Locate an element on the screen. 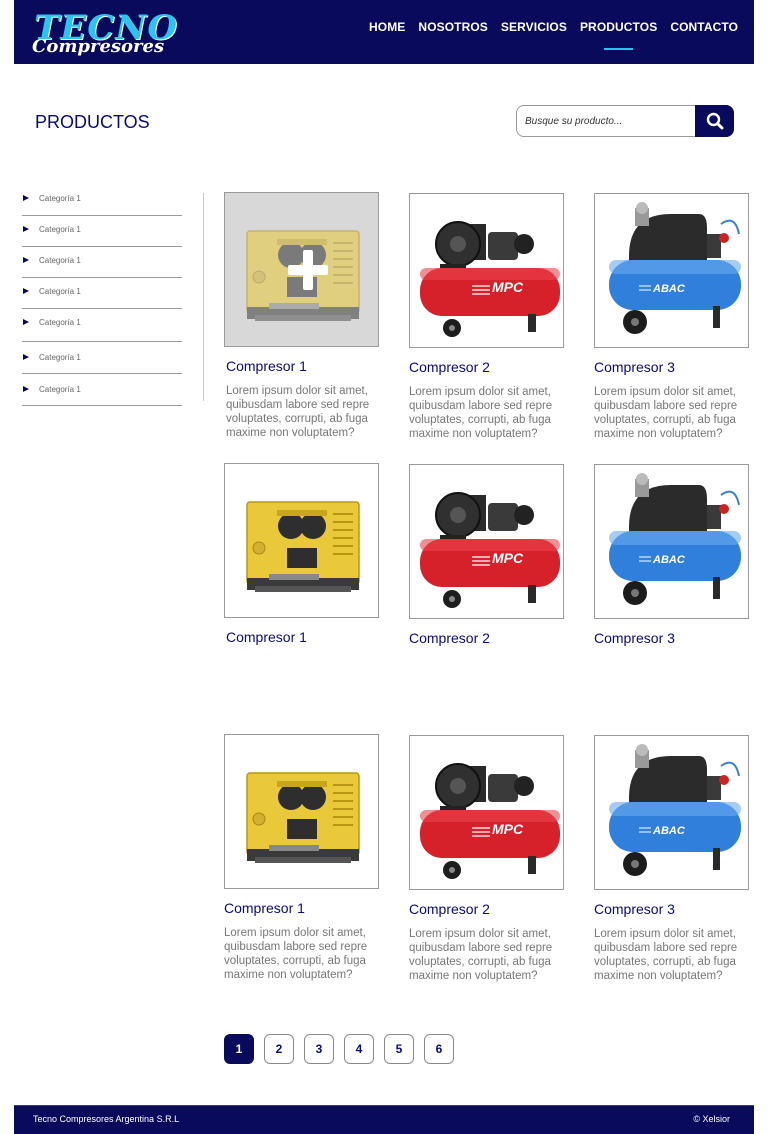 The width and height of the screenshot is (768, 1134). nav-nosotros: NOSOTROS is located at coordinates (452, 27).